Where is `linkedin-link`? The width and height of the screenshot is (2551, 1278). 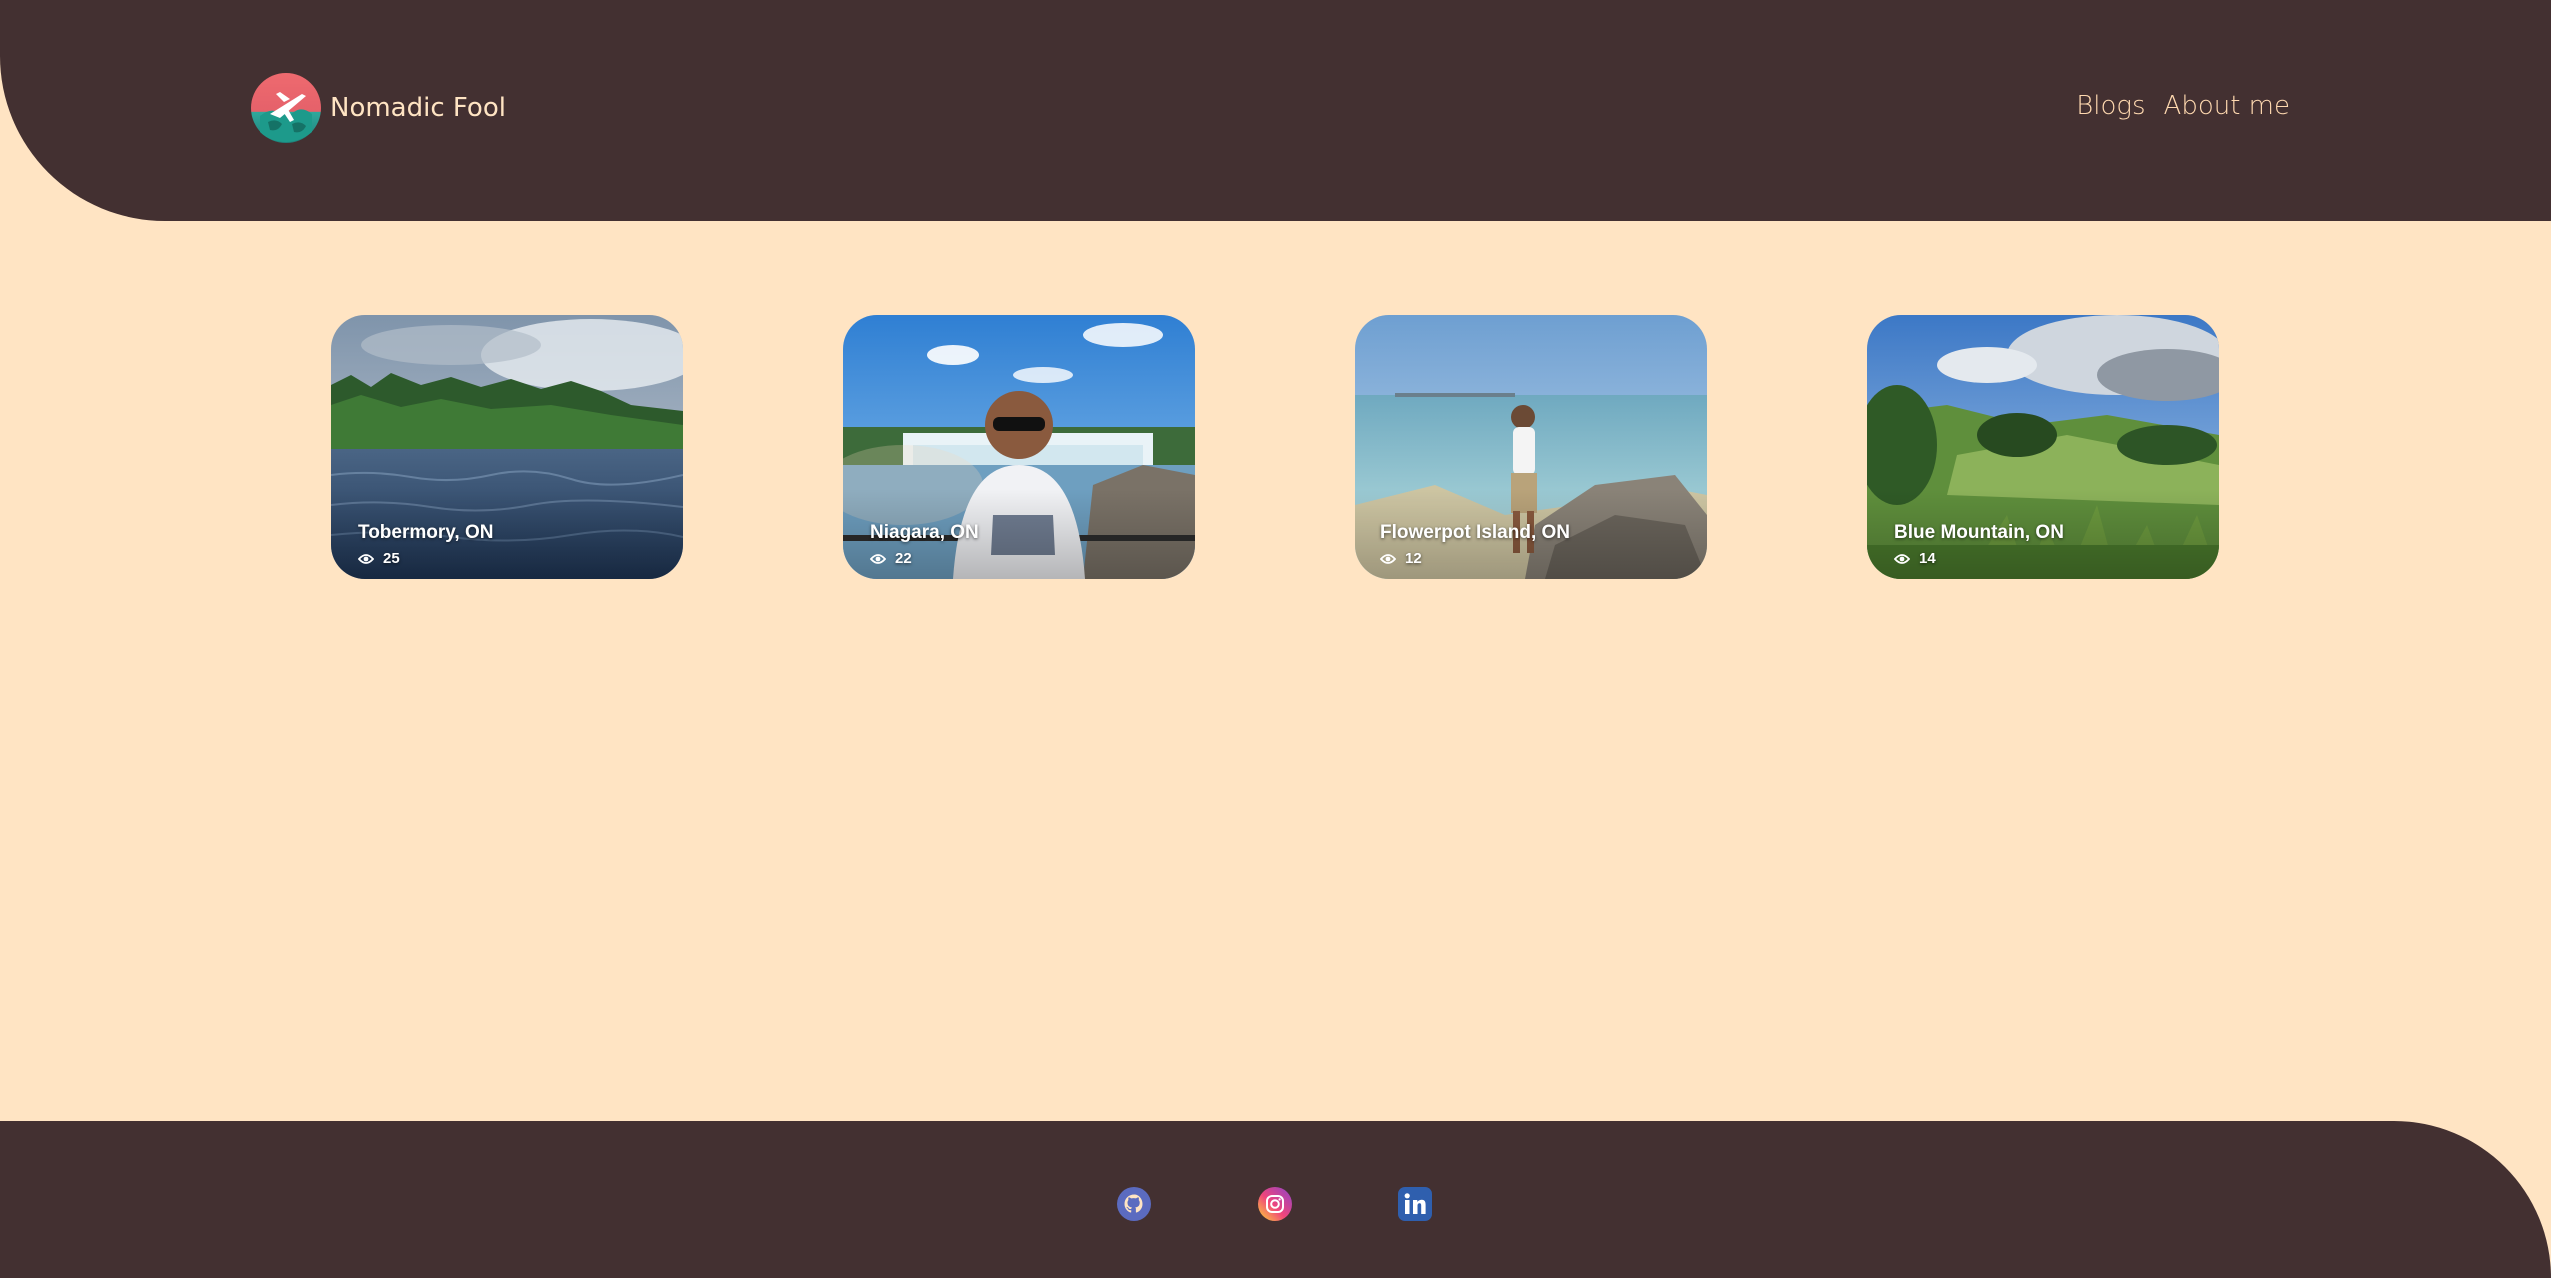
linkedin-link is located at coordinates (1415, 1204).